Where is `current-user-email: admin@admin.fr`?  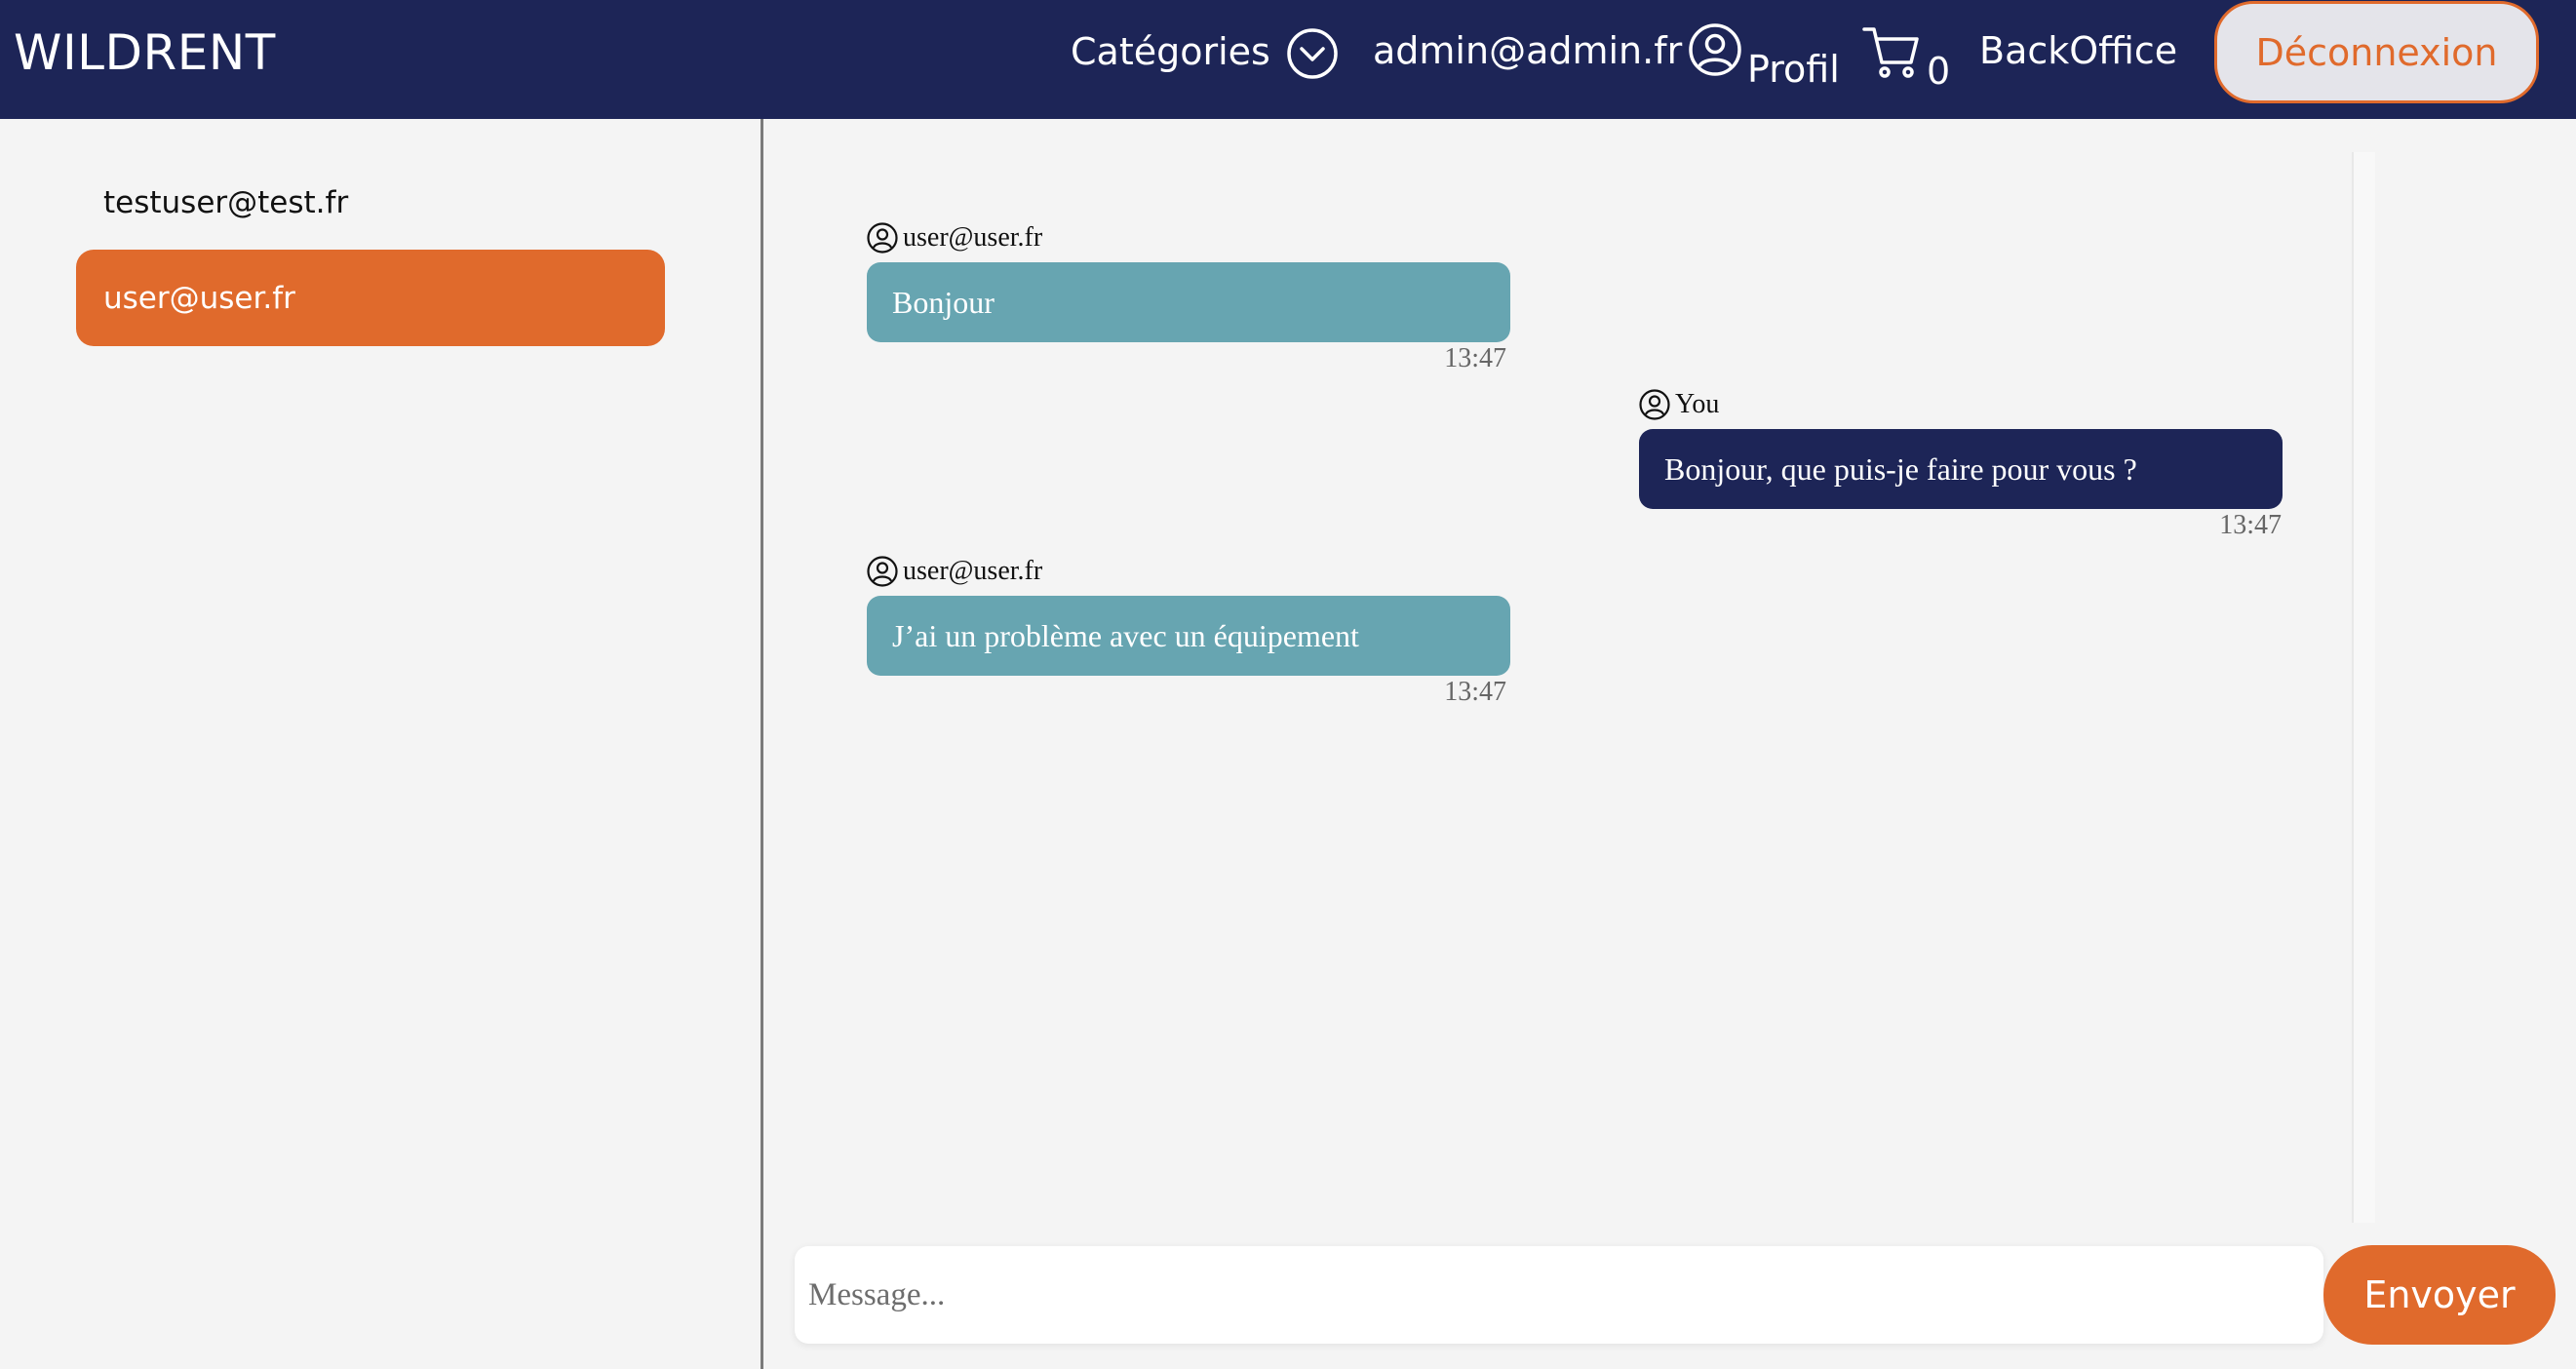 current-user-email: admin@admin.fr is located at coordinates (1528, 51).